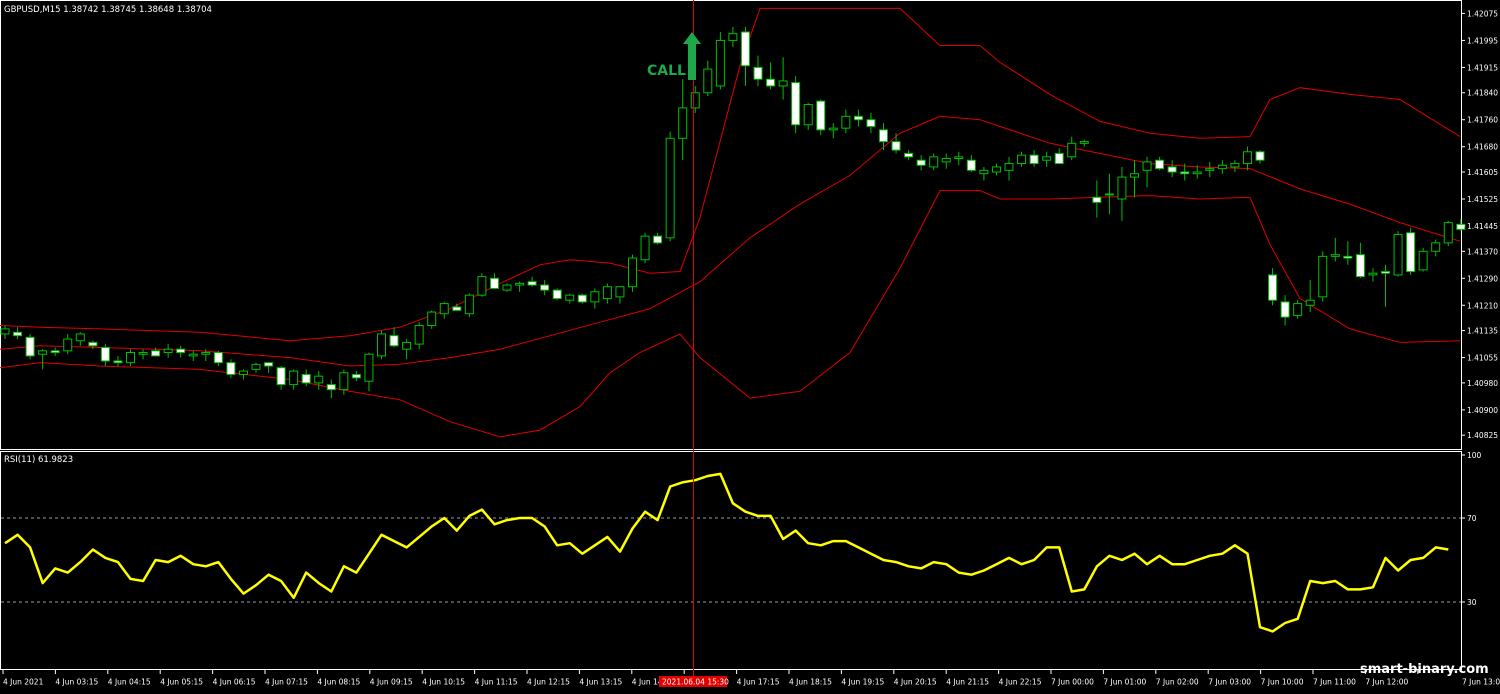  Describe the element at coordinates (1177, 682) in the screenshot. I see `time-tick-label: 7 Jun 02:00` at that location.